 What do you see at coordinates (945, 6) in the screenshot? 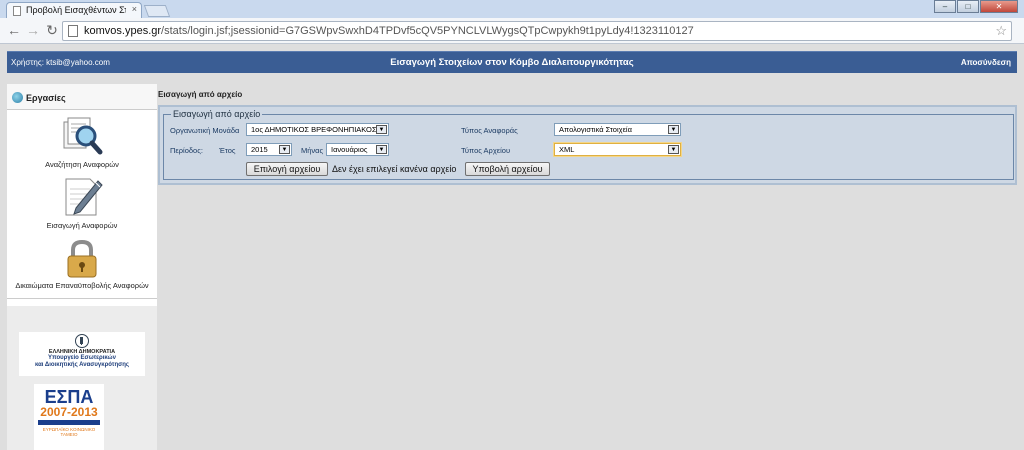
I see `minimize-button: ‒` at bounding box center [945, 6].